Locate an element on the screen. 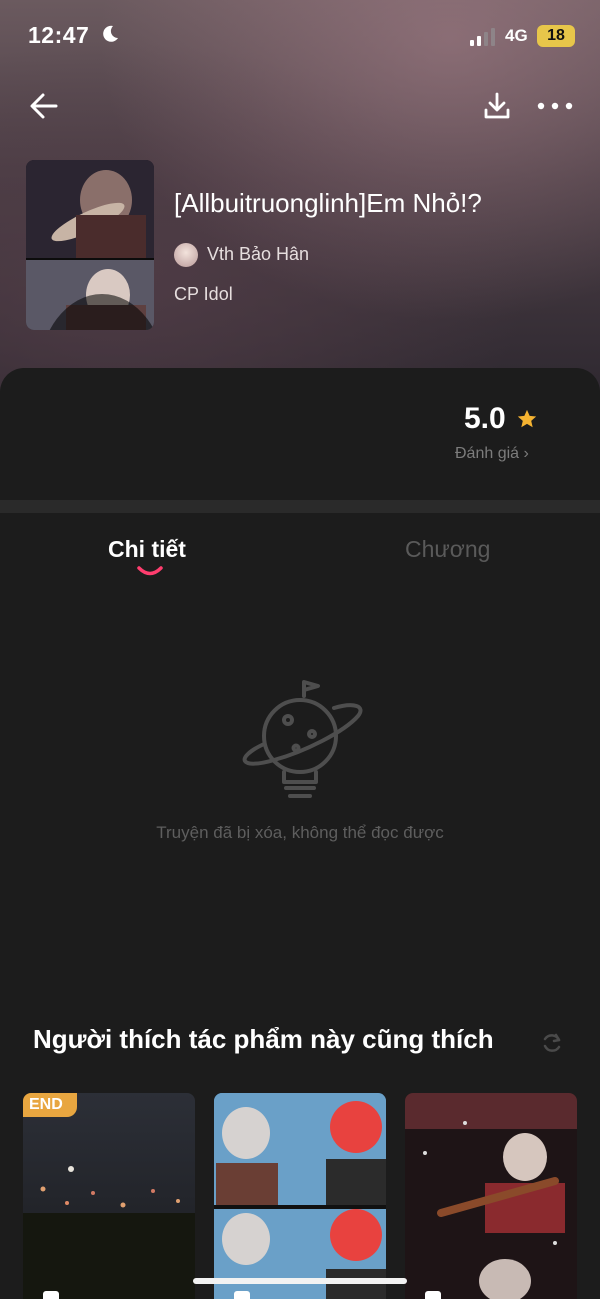  recommendations-title: Người thích tác phẩm này cũng thích is located at coordinates (263, 1039).